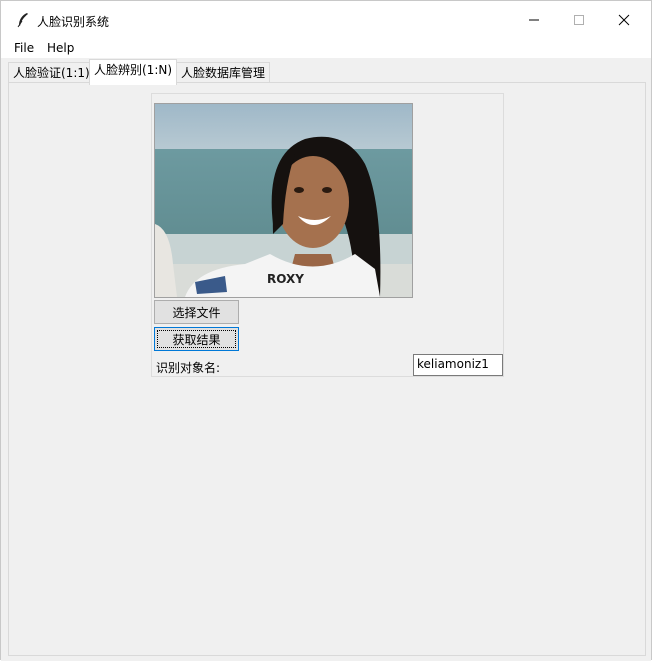 This screenshot has width=654, height=662. What do you see at coordinates (223, 73) in the screenshot?
I see `tab-face-database: 人脸数据库管理` at bounding box center [223, 73].